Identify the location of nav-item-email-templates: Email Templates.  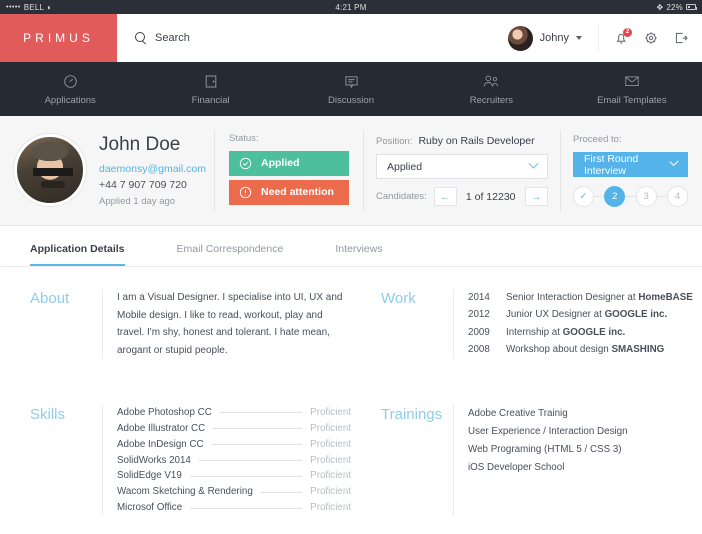
(632, 89).